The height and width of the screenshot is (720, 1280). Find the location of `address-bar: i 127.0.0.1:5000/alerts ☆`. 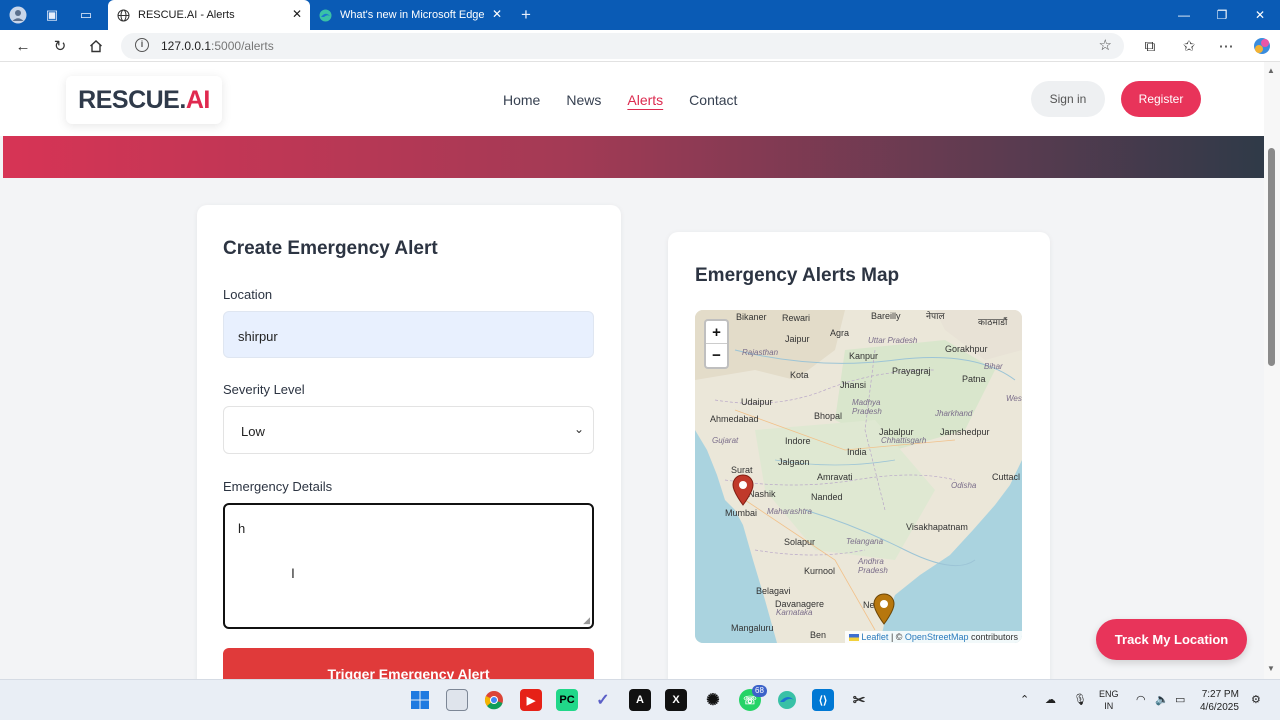

address-bar: i 127.0.0.1:5000/alerts ☆ is located at coordinates (622, 46).